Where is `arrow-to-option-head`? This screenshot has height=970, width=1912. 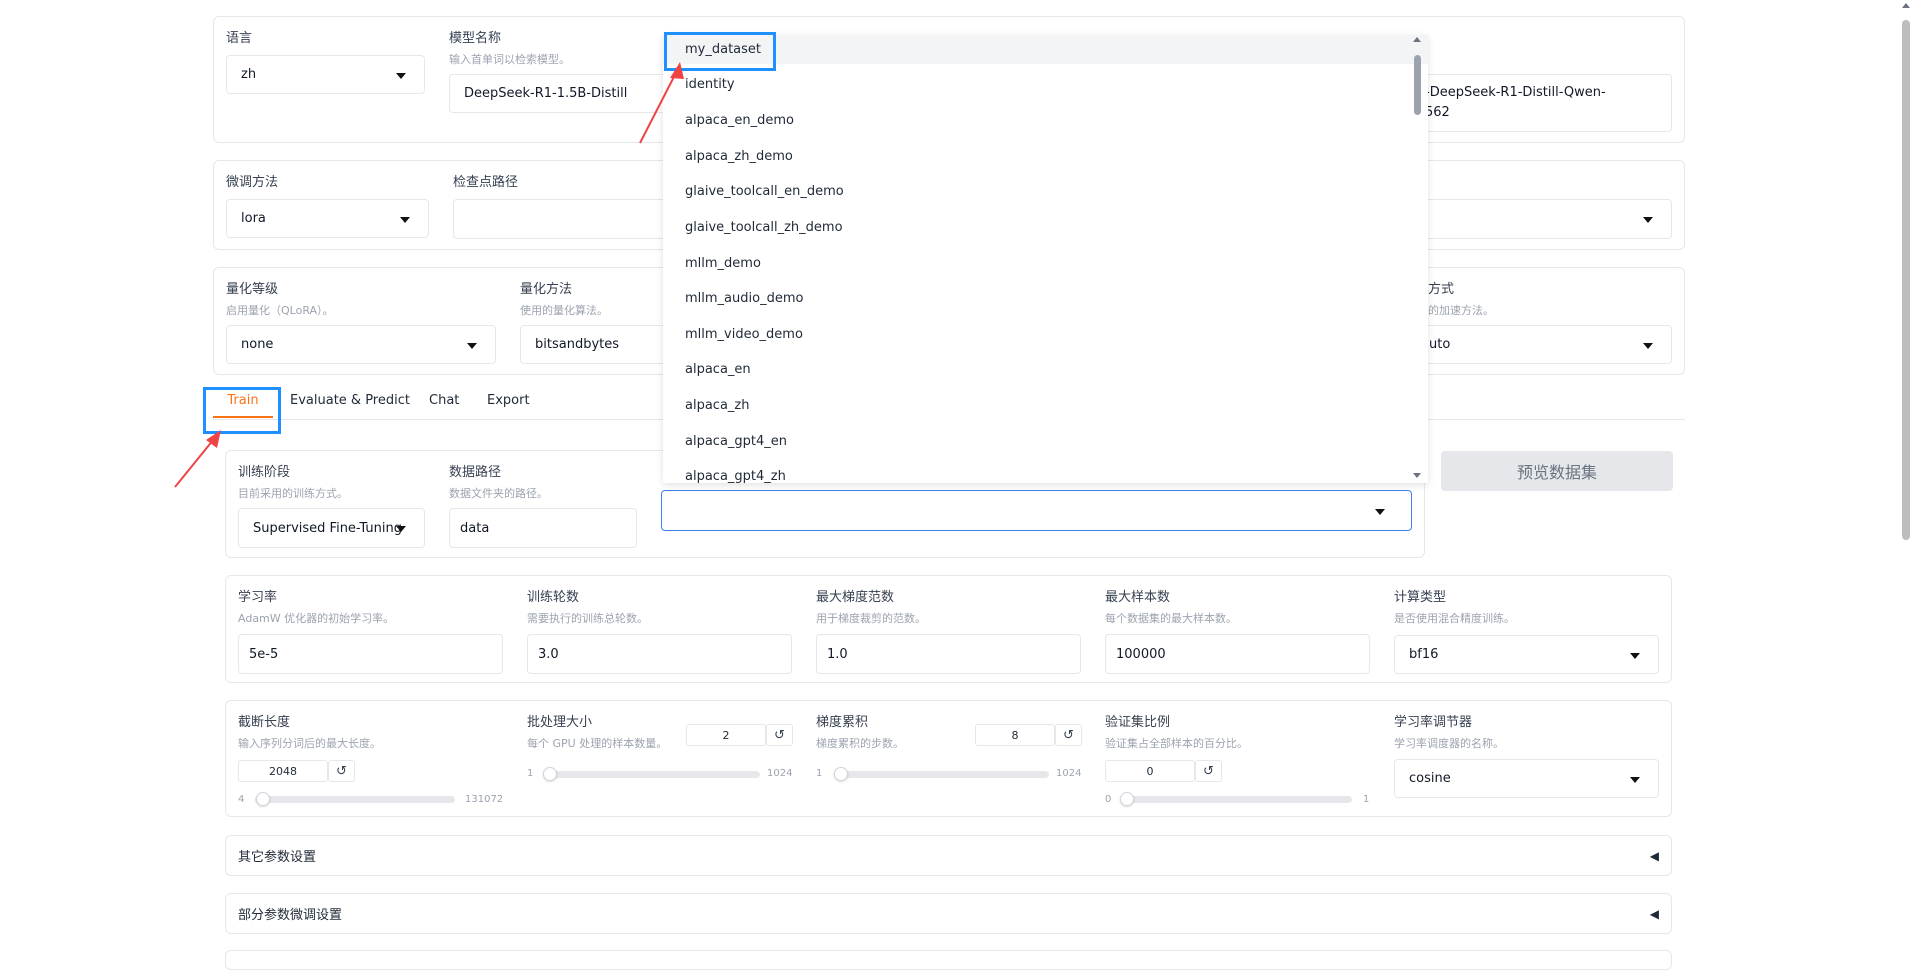 arrow-to-option-head is located at coordinates (677, 70).